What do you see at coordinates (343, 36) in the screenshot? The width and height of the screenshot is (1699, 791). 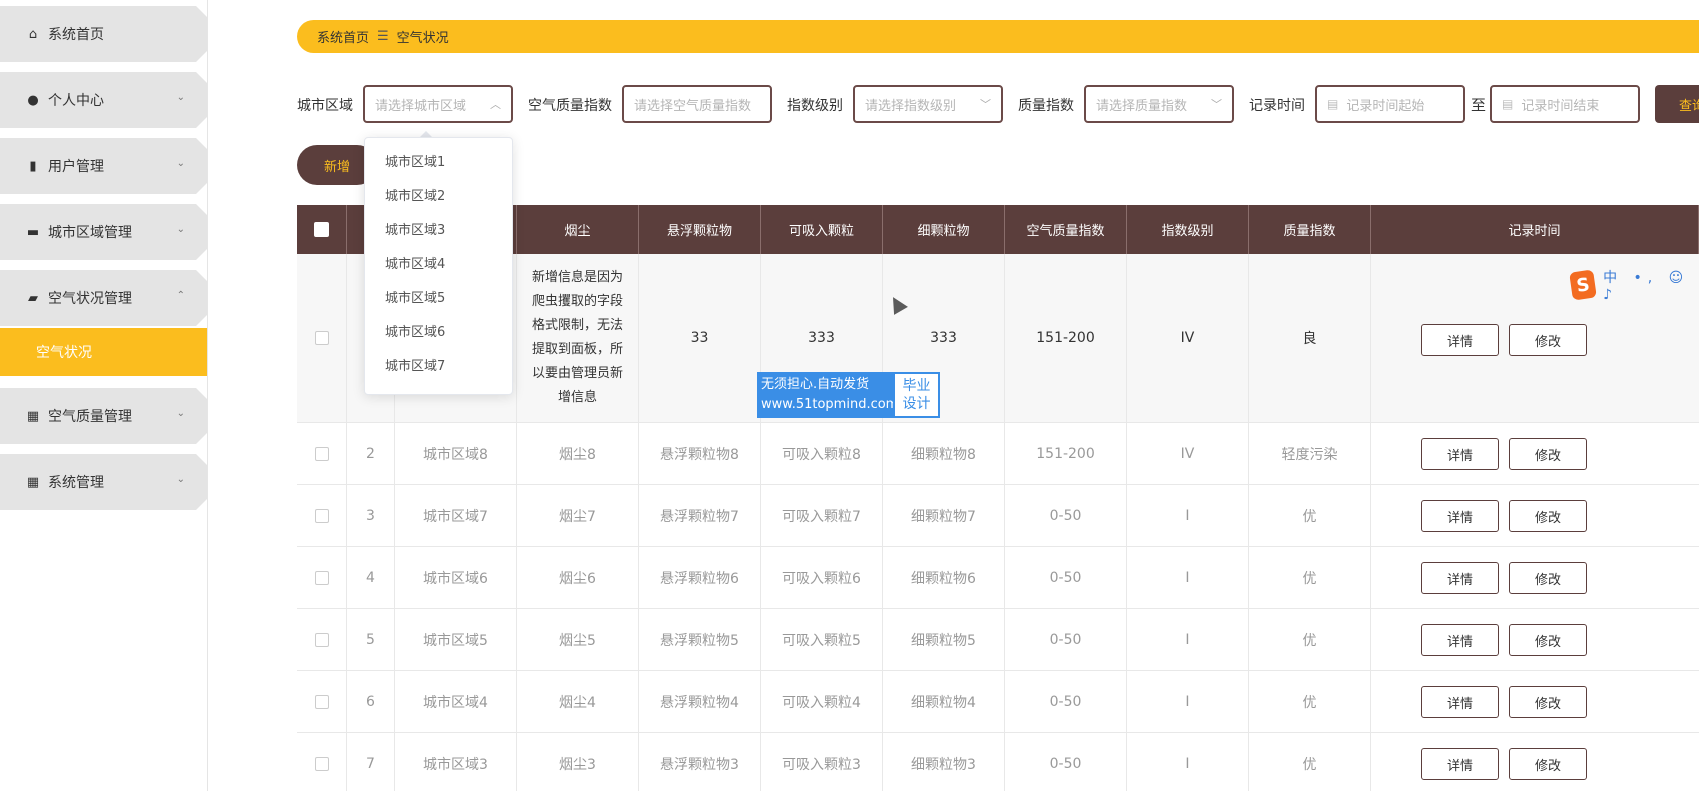 I see `breadcrumb-home: 系统首页` at bounding box center [343, 36].